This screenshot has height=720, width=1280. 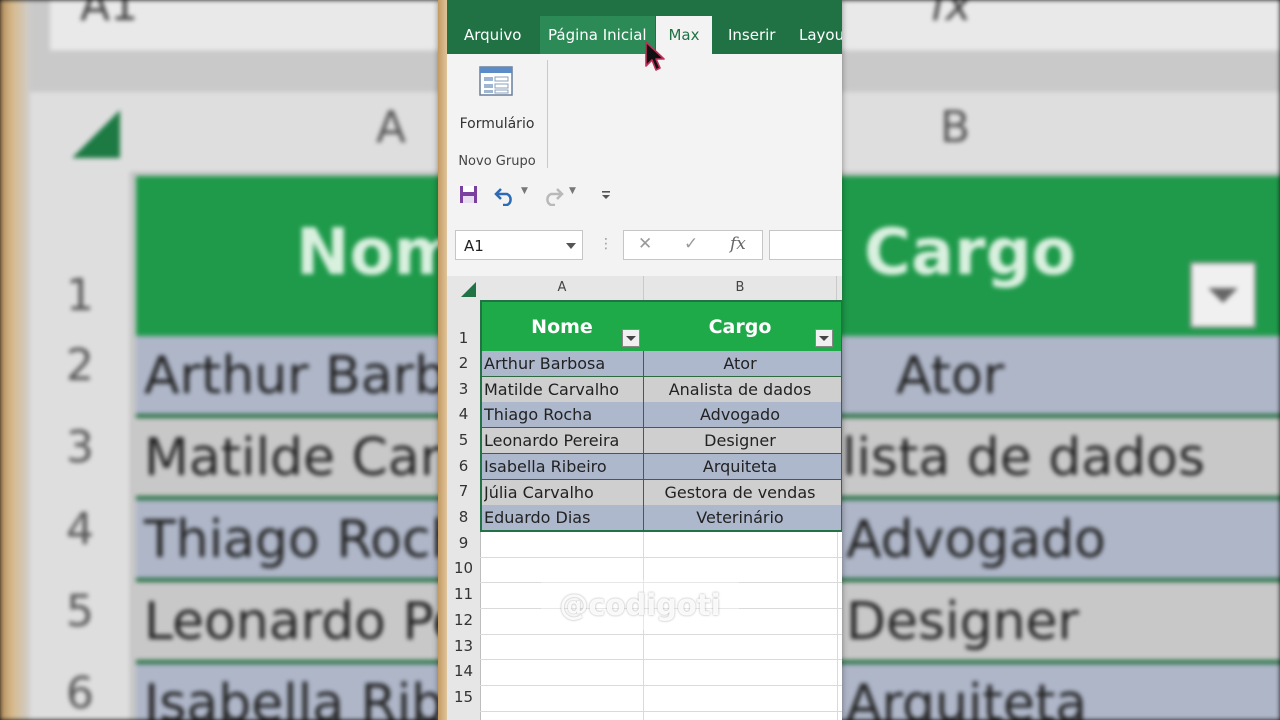 I want to click on select-all-corner, so click(x=468, y=289).